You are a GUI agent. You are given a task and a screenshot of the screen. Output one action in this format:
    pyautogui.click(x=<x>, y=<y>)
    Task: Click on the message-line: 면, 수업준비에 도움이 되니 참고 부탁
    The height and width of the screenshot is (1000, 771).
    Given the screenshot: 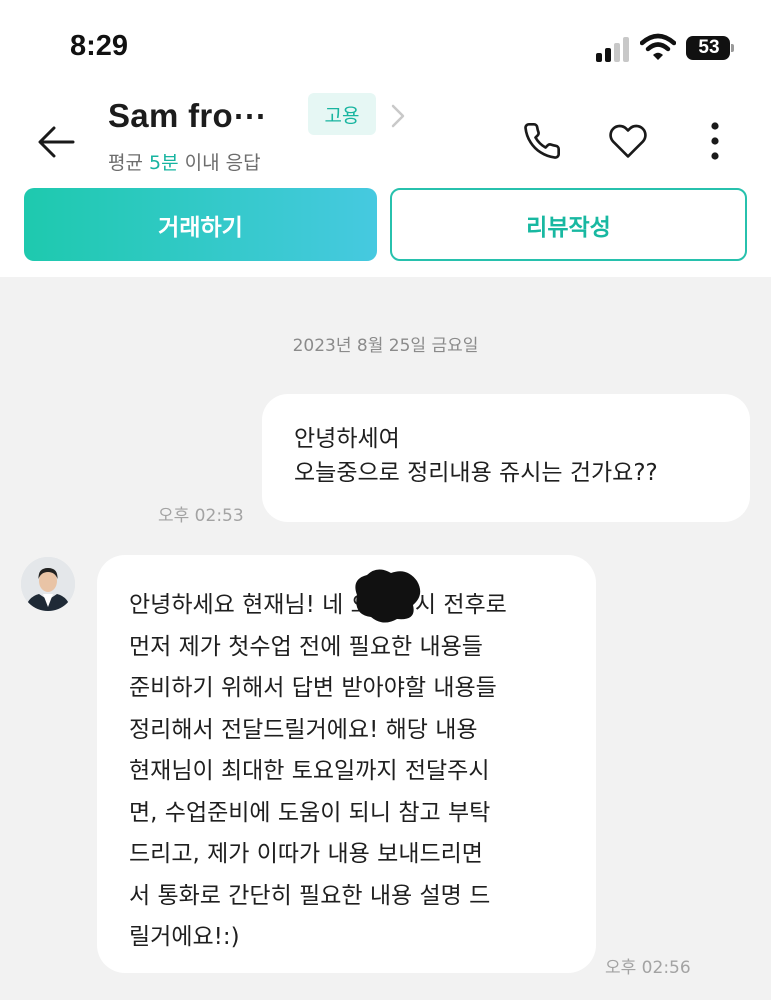 What is the action you would take?
    pyautogui.click(x=310, y=812)
    